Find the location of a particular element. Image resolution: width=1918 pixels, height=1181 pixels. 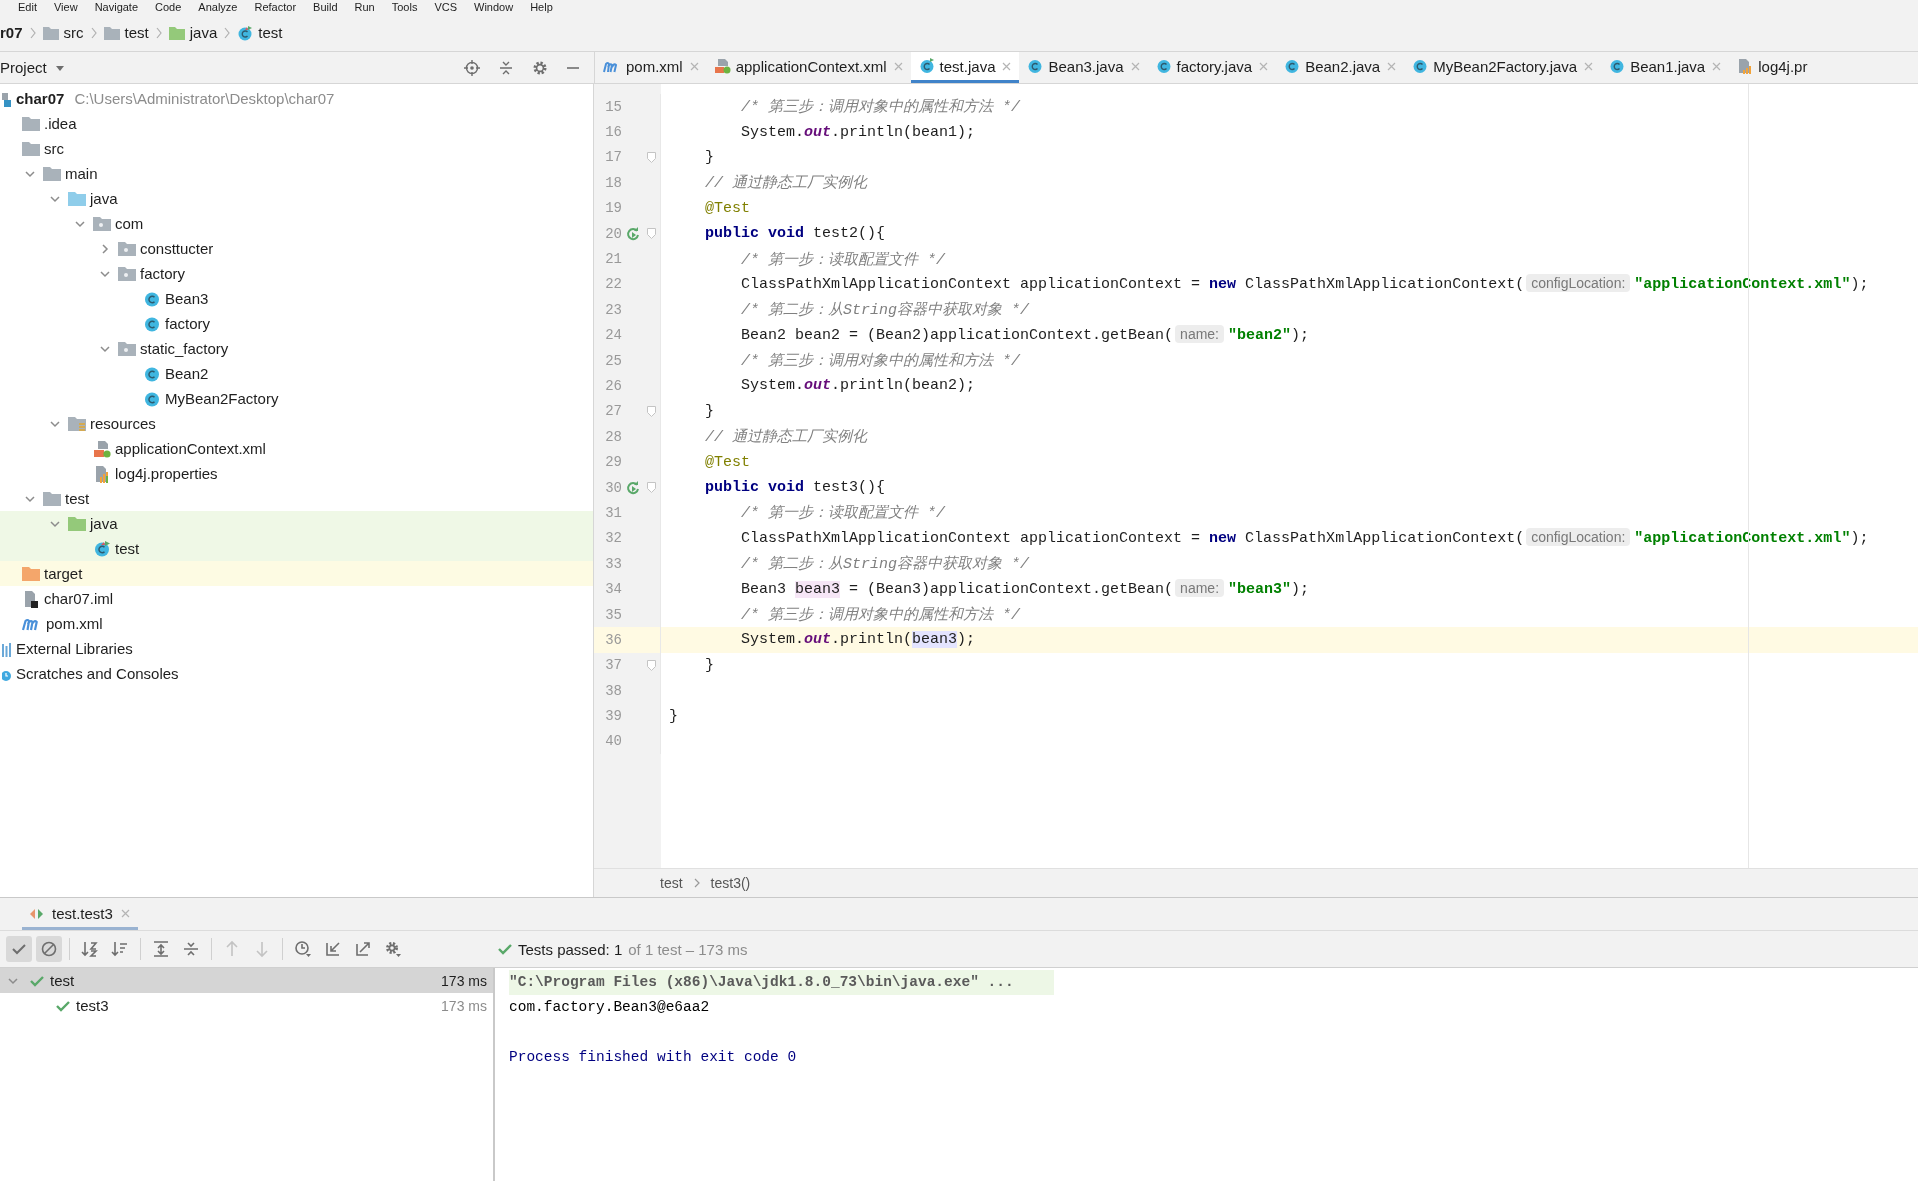

menu-item: VCS is located at coordinates (446, 7).